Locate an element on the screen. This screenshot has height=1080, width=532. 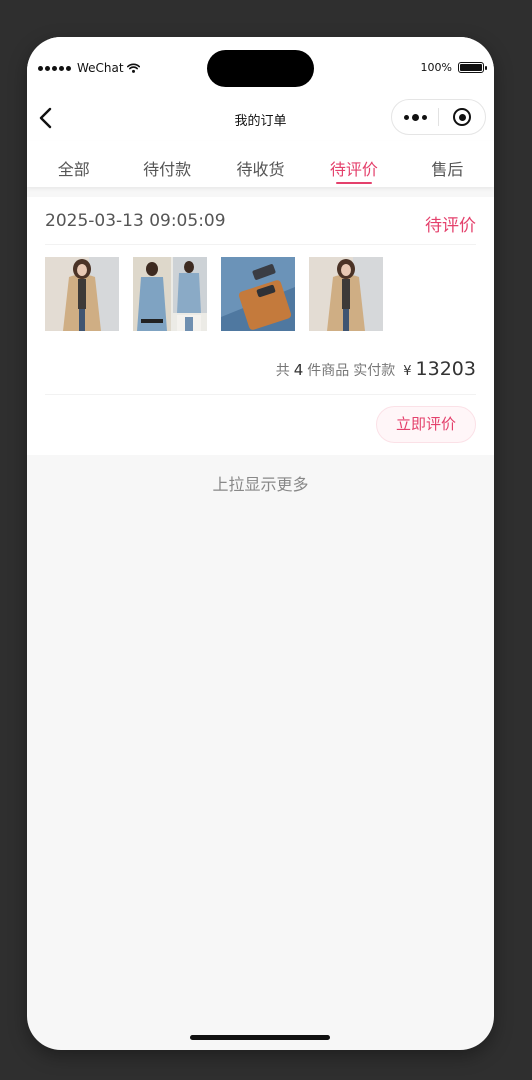
tab-pending-payment: 待付款 is located at coordinates (166, 164).